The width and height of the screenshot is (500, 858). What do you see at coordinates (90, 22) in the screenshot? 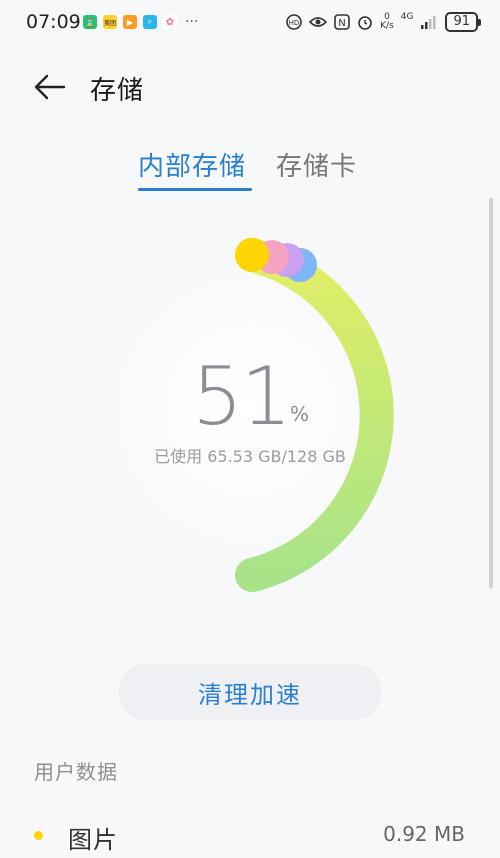
I see `hourglass-app-icon: ⌛` at bounding box center [90, 22].